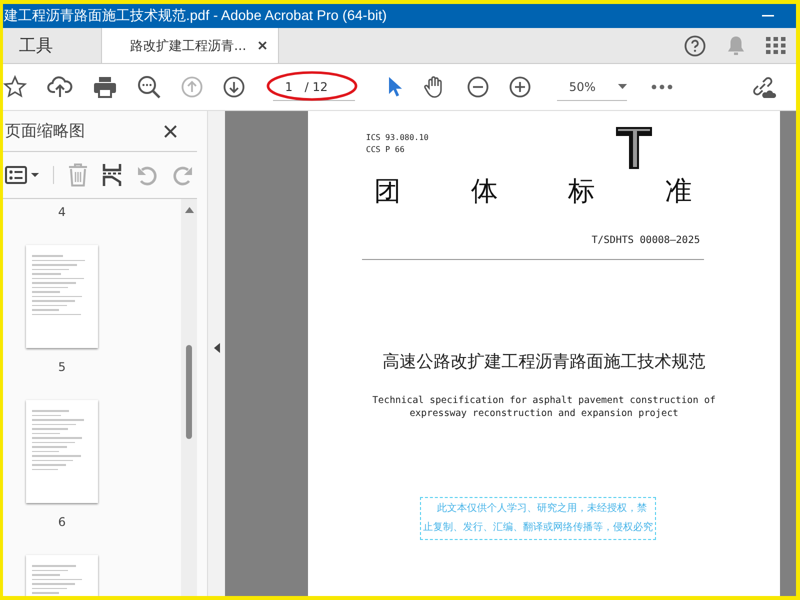 This screenshot has height=600, width=800. What do you see at coordinates (289, 87) in the screenshot?
I see `page-number-value: 1` at bounding box center [289, 87].